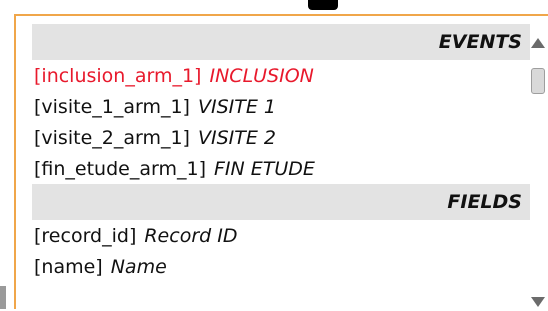 This screenshot has height=311, width=548. What do you see at coordinates (3, 297) in the screenshot?
I see `background-left-scroll-edge` at bounding box center [3, 297].